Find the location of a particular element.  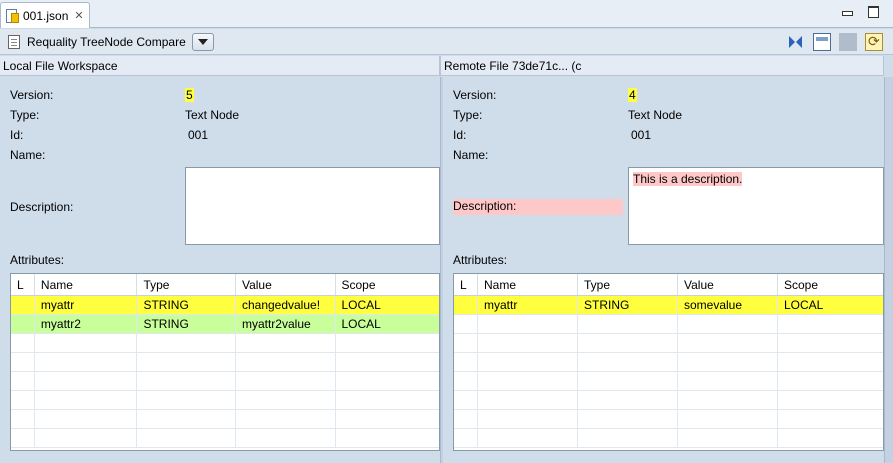

window-controls is located at coordinates (860, 11).